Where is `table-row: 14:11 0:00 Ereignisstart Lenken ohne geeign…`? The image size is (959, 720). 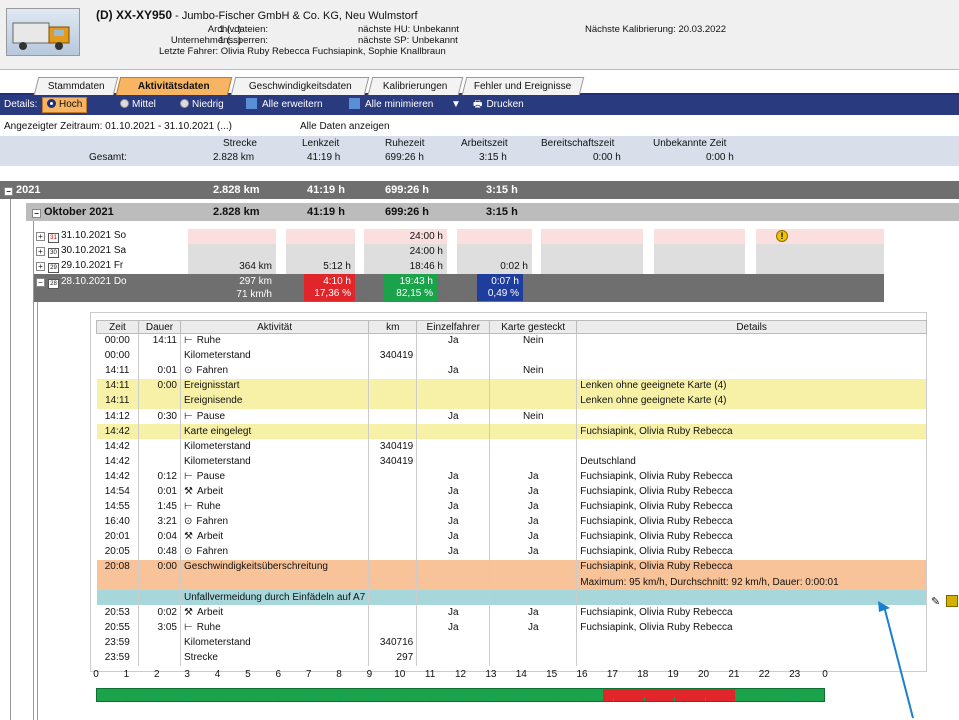 table-row: 14:11 0:00 Ereignisstart Lenken ohne geeign… is located at coordinates (511, 386).